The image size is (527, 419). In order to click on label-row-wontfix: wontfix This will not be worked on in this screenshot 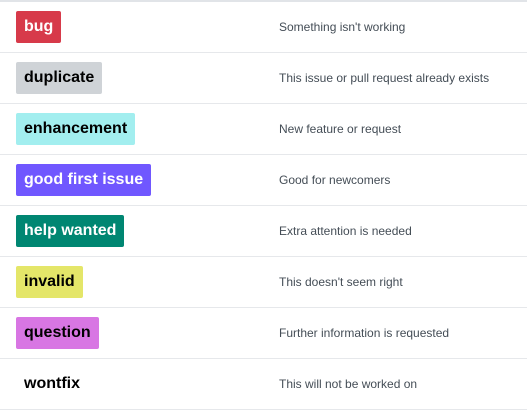, I will do `click(263, 384)`.